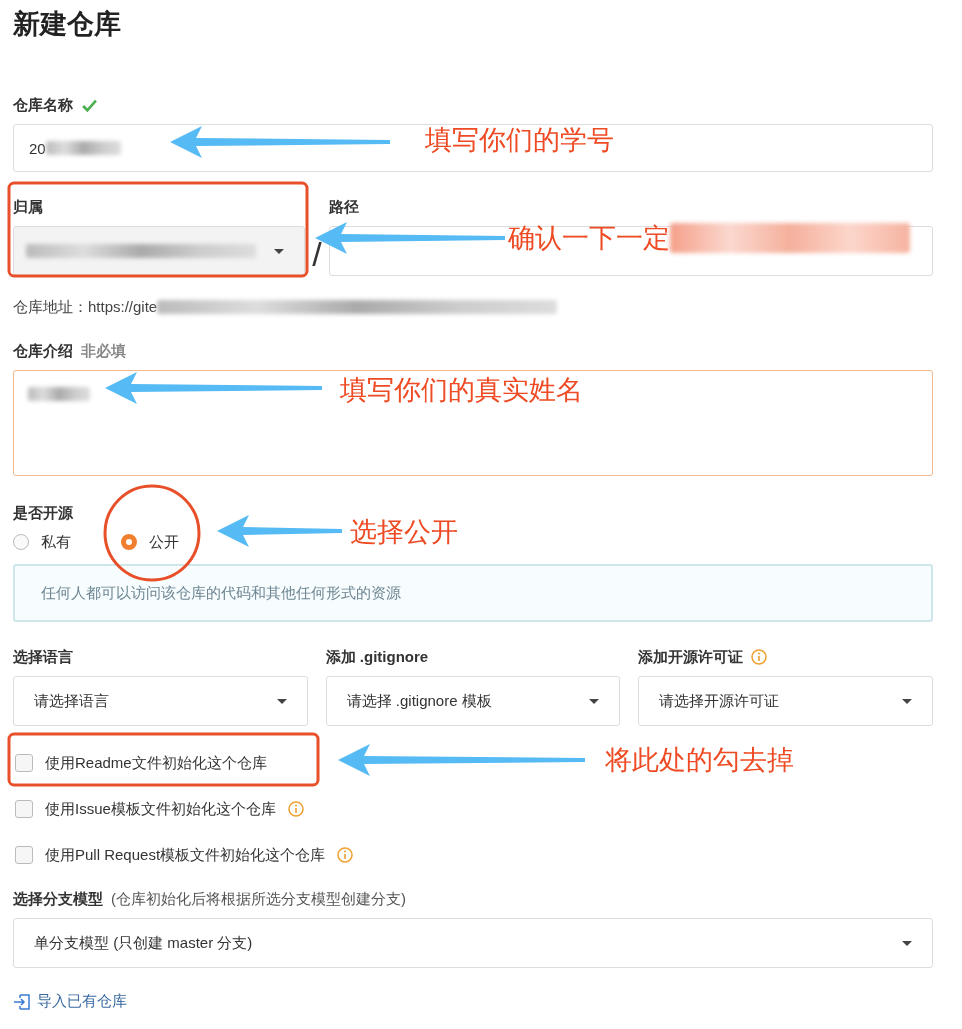 Image resolution: width=962 pixels, height=1029 pixels. Describe the element at coordinates (160, 809) in the screenshot. I see `checkbox-label: 使用Issue模板文件初始化这个仓库` at that location.